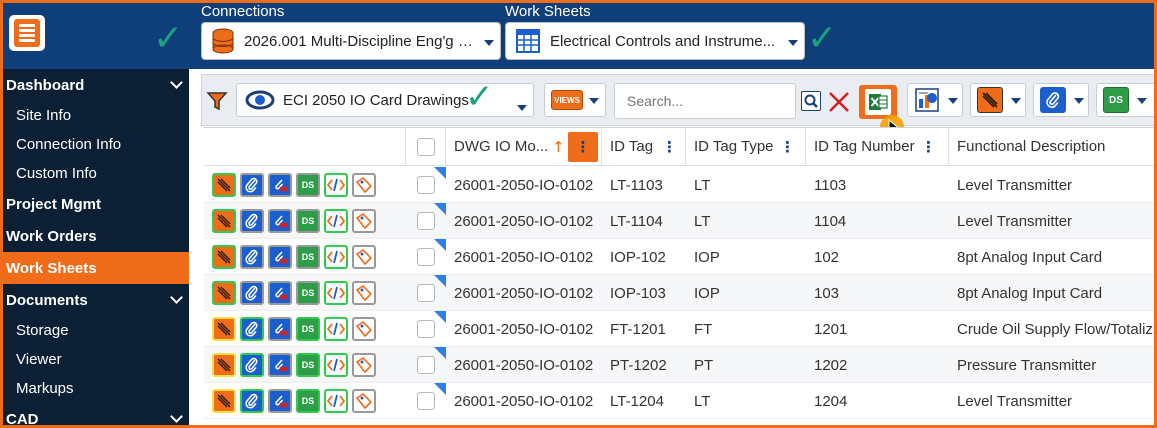 The image size is (1157, 428). What do you see at coordinates (96, 204) in the screenshot?
I see `sidebar-item-project-mgmt: Project Mgmt` at bounding box center [96, 204].